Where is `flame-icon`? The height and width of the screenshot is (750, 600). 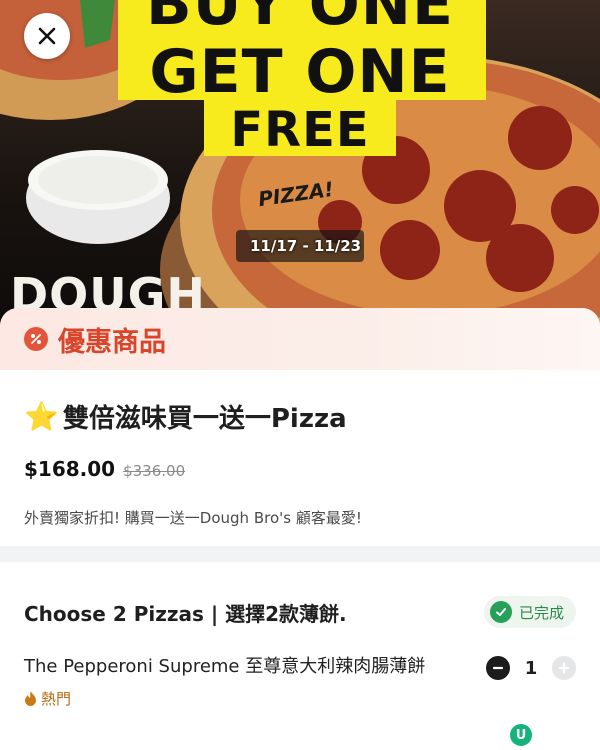 flame-icon is located at coordinates (30, 698).